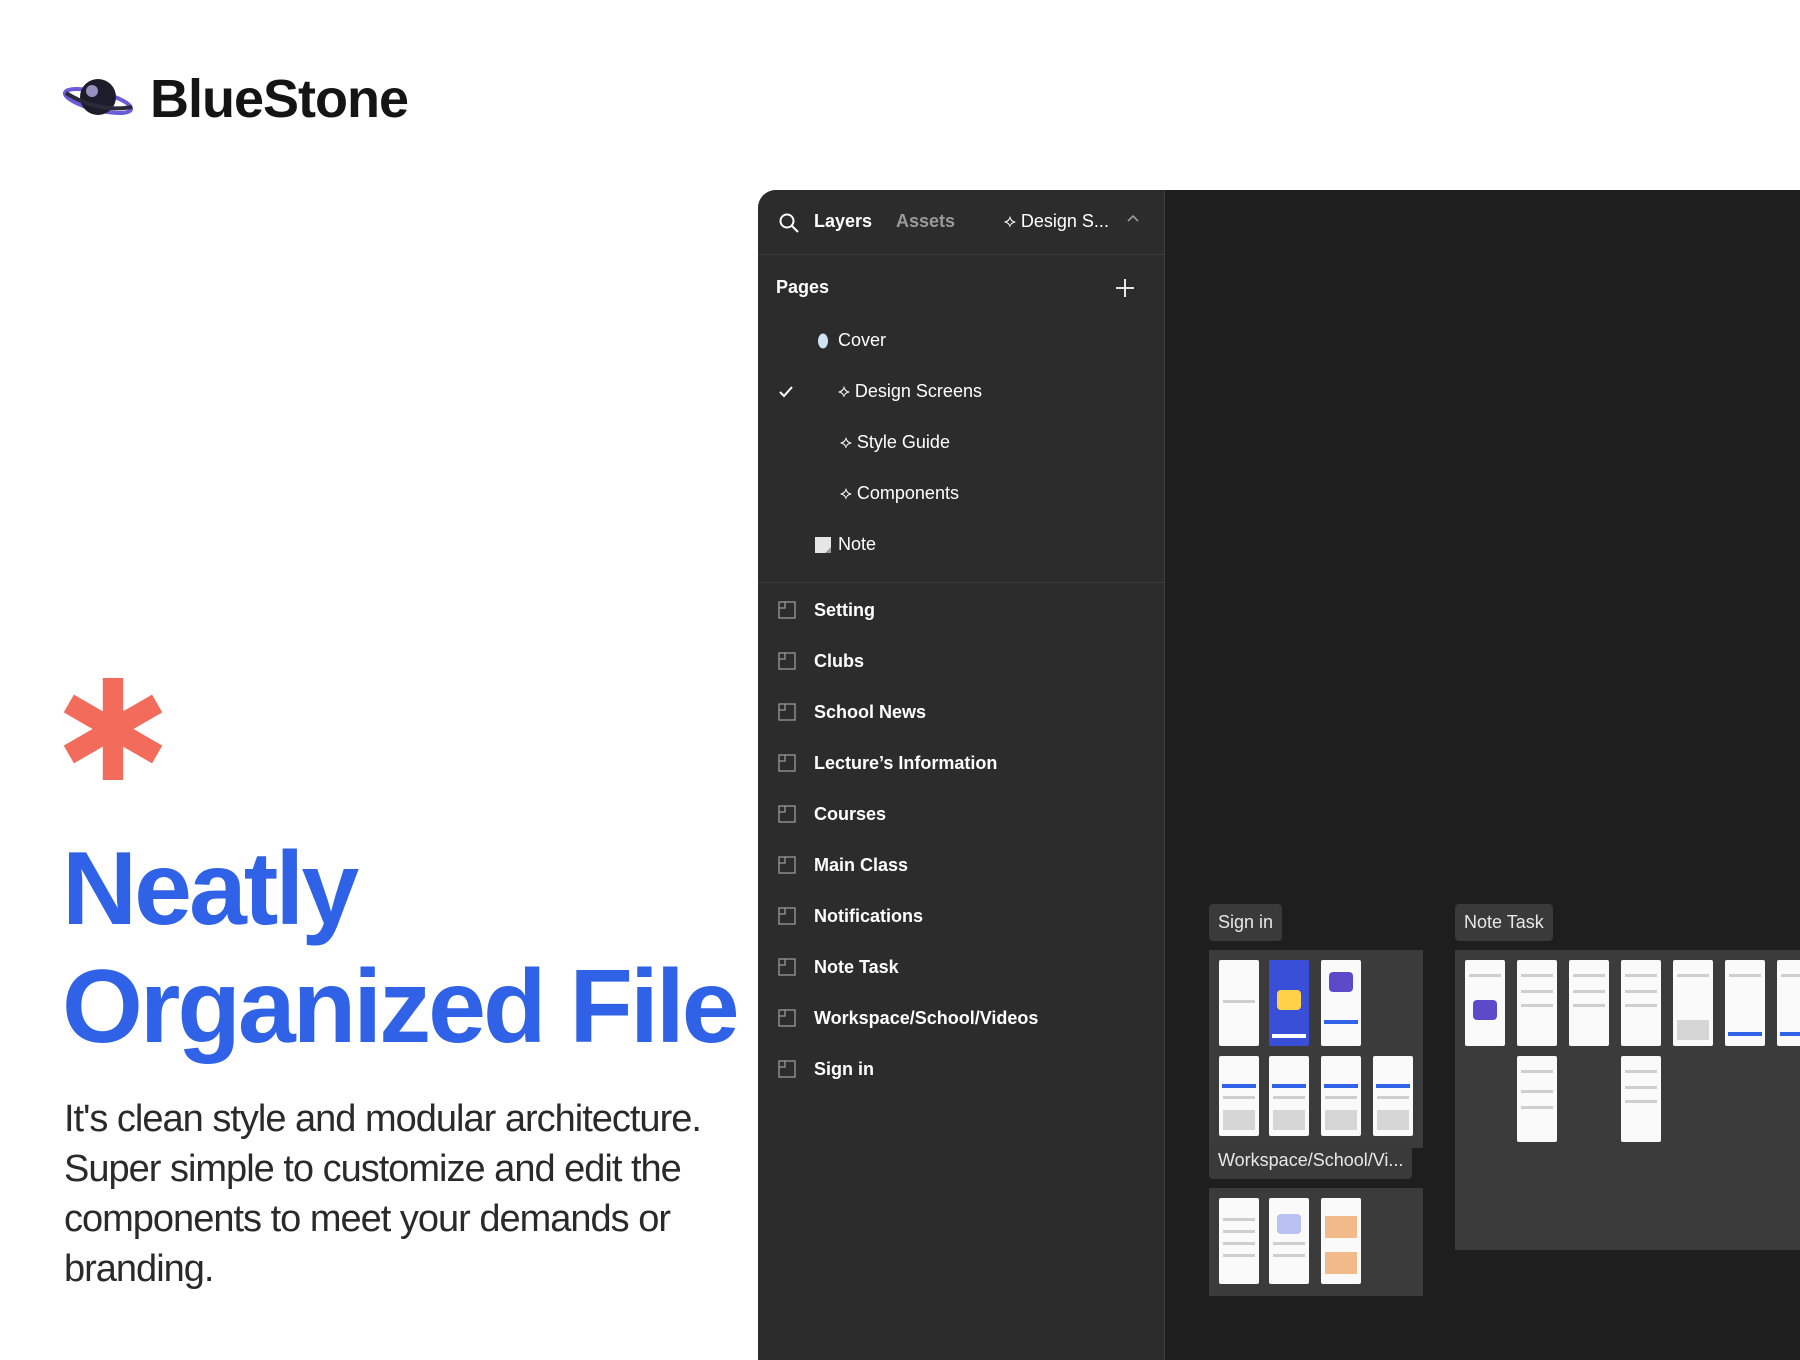 Image resolution: width=1800 pixels, height=1360 pixels. I want to click on frame-note-task, so click(1627, 1100).